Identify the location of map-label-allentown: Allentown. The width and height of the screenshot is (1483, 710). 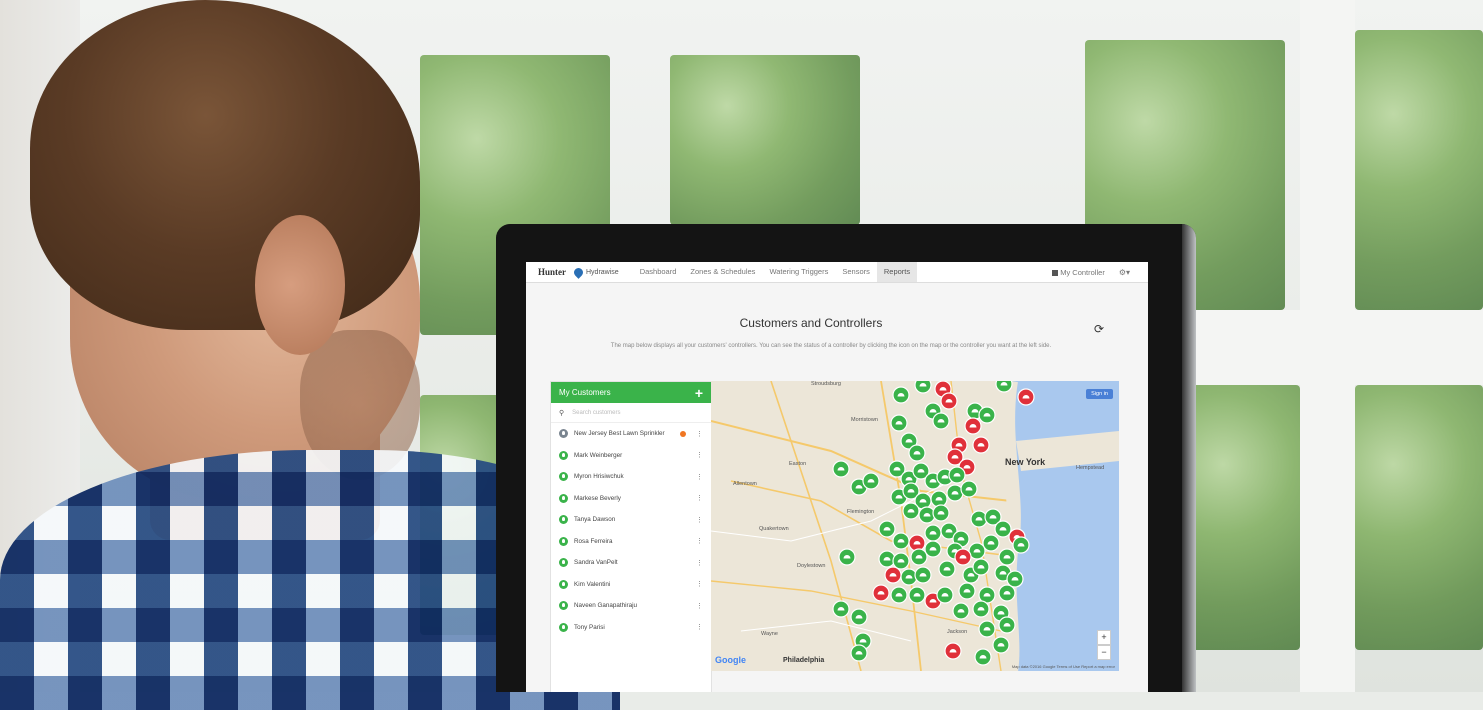
(745, 484).